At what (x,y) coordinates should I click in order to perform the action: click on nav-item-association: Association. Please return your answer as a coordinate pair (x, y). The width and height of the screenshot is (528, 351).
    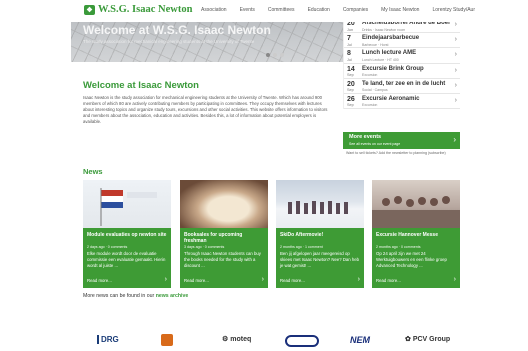
    Looking at the image, I should click on (214, 10).